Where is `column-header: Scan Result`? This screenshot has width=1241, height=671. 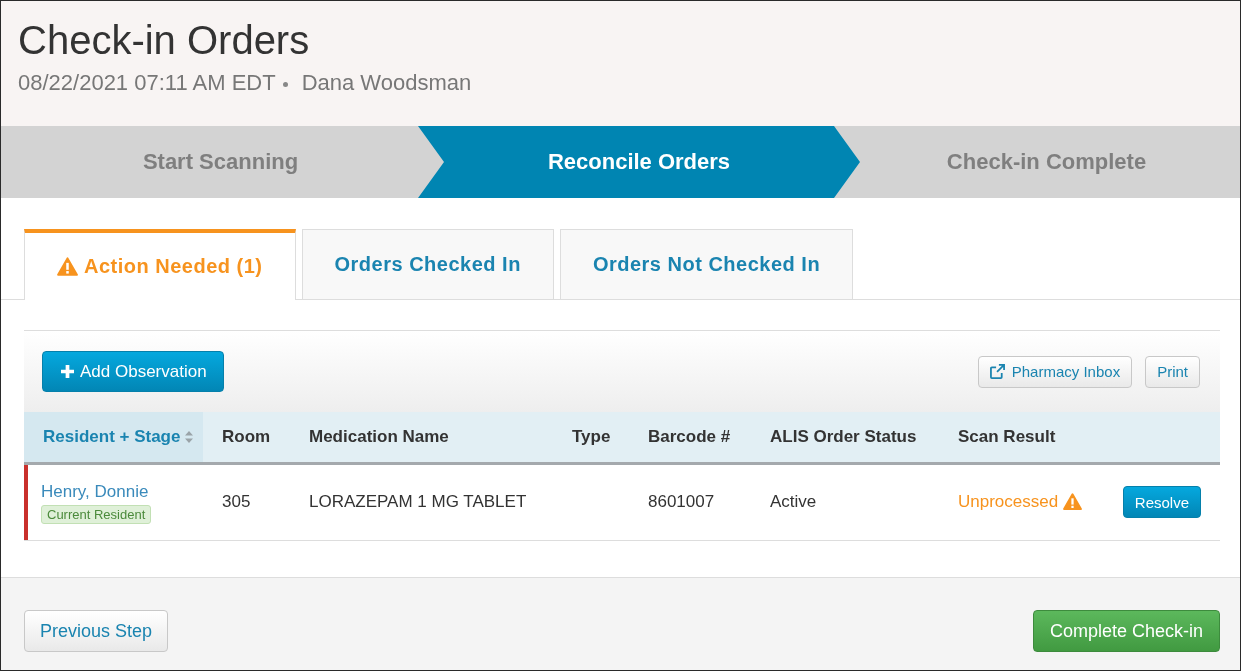
column-header: Scan Result is located at coordinates (1019, 437).